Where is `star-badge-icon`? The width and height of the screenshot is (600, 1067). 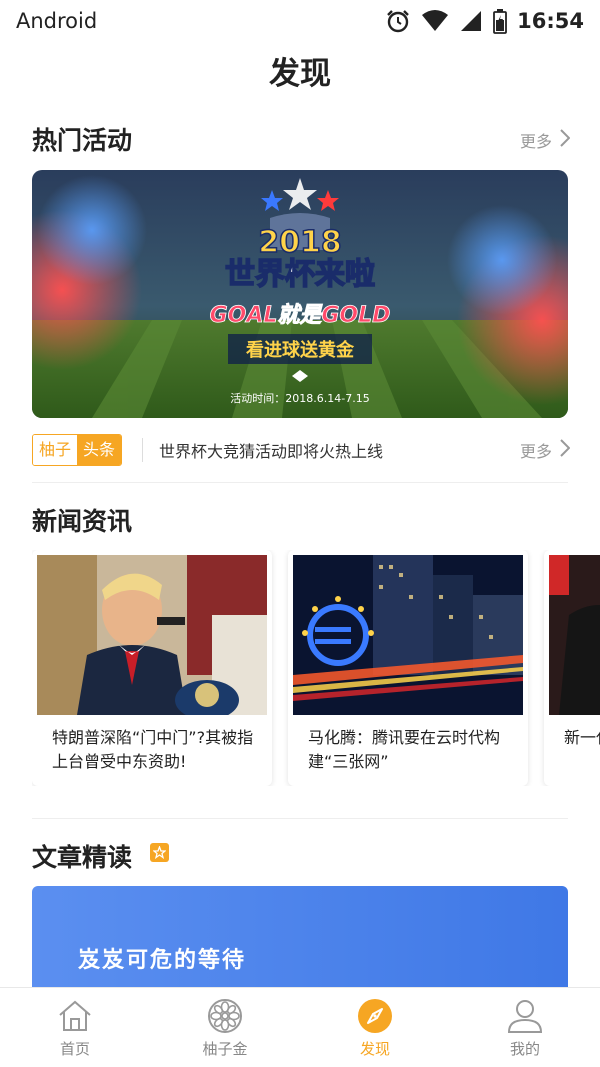 star-badge-icon is located at coordinates (159, 852).